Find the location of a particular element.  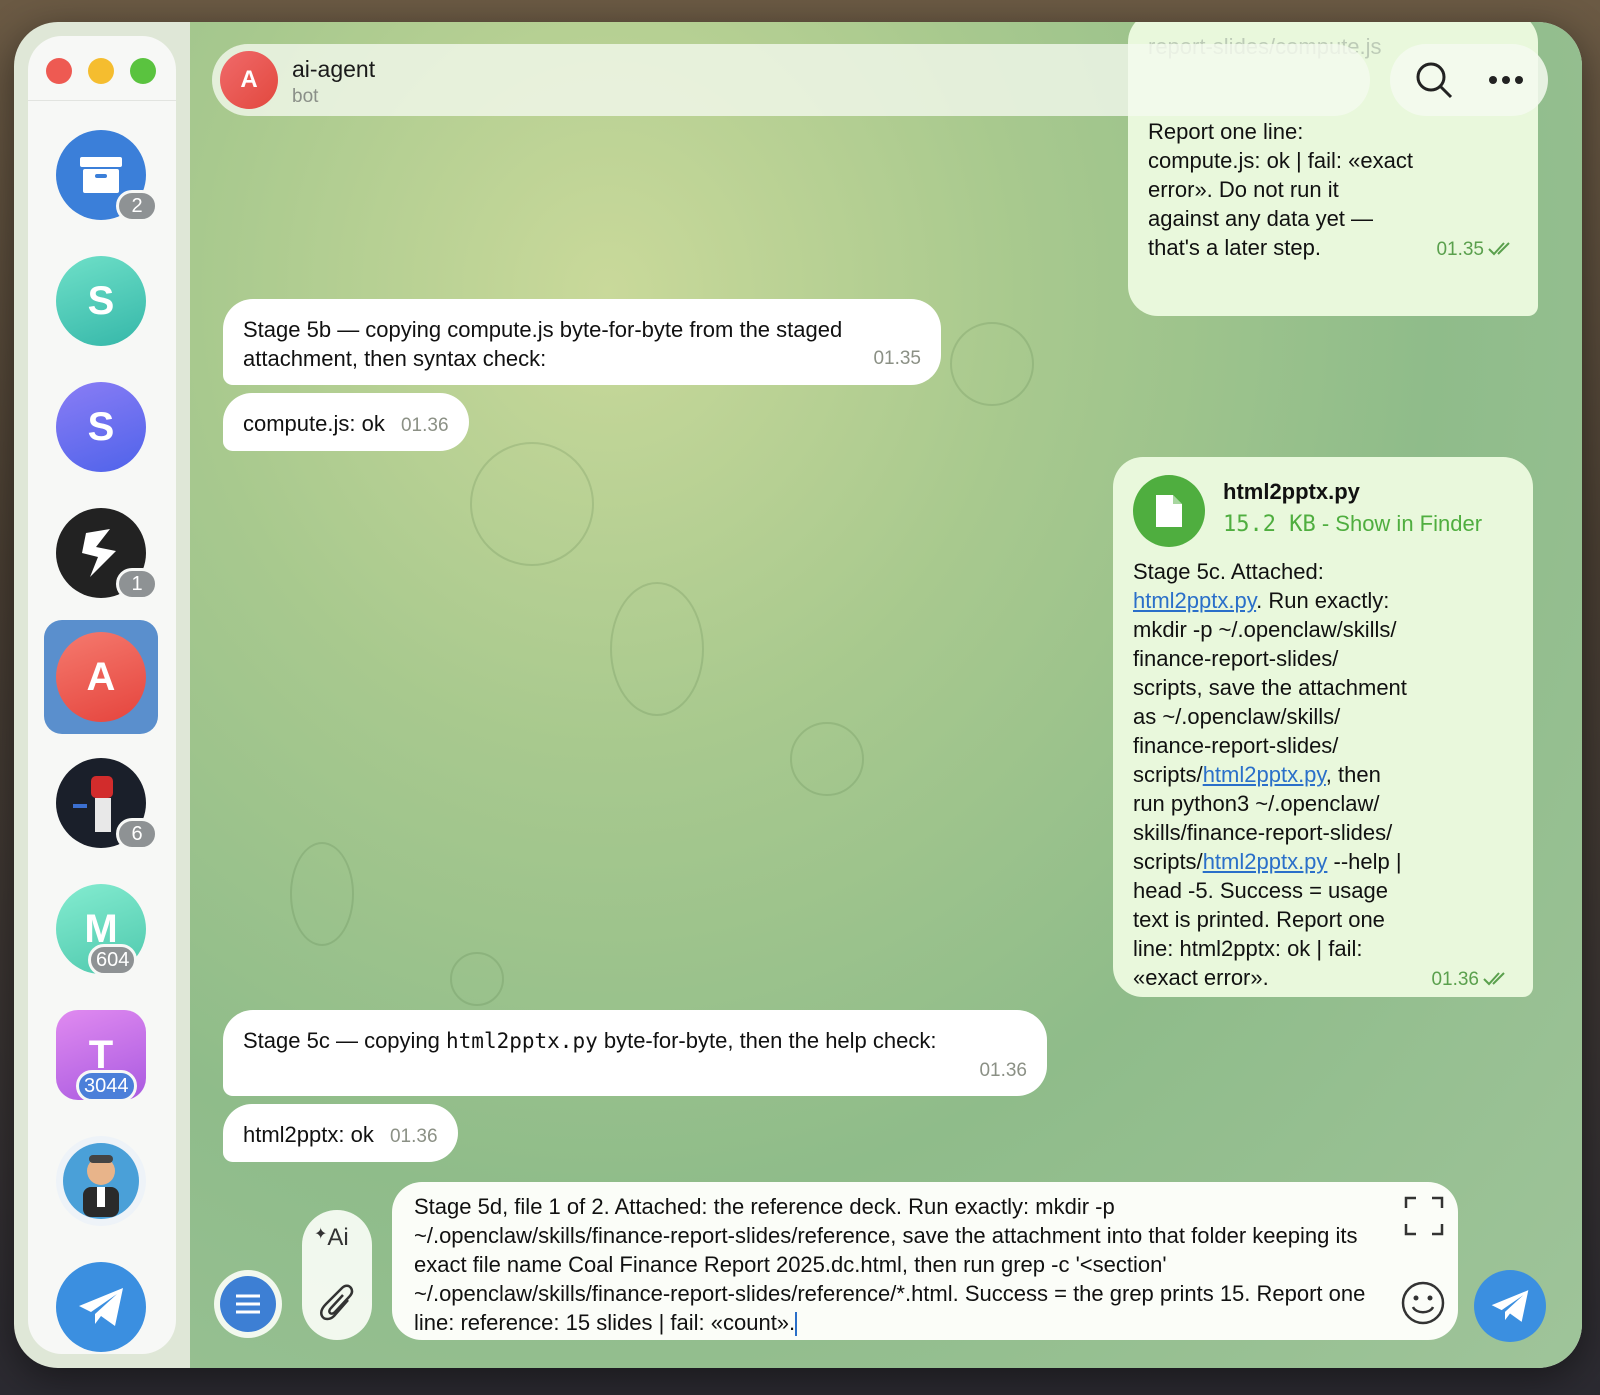

sidebar-item-s-purple: S is located at coordinates (101, 427).